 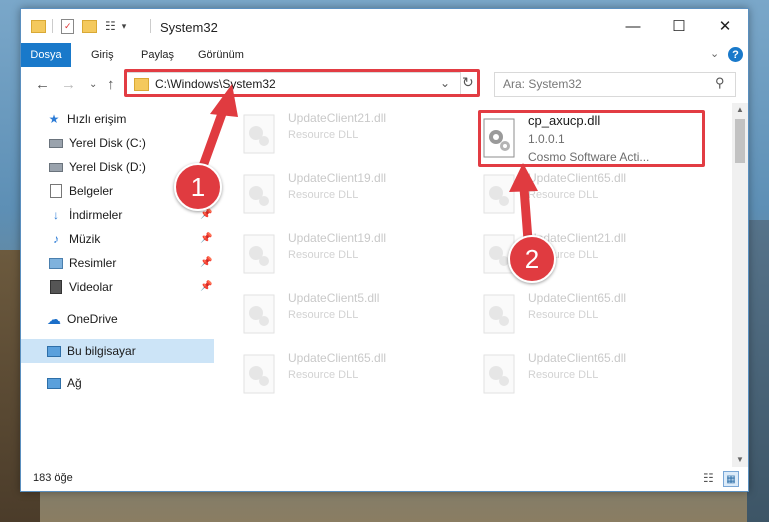 I want to click on callout-badge-one: 1, so click(x=198, y=187).